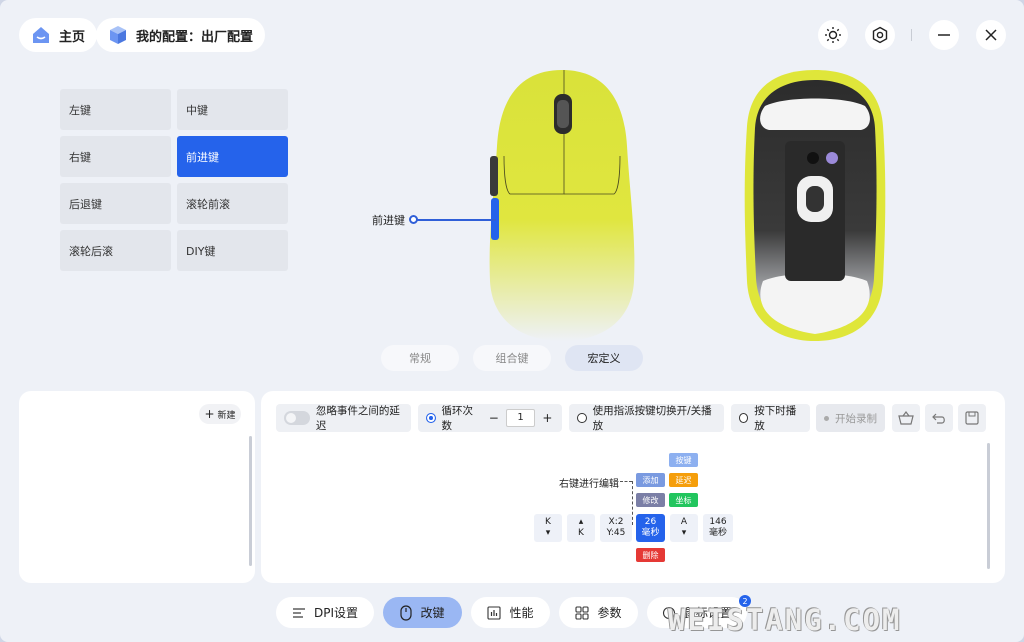 The height and width of the screenshot is (642, 1024). What do you see at coordinates (652, 418) in the screenshot?
I see `assign-toggle-label: 使用指派按键切换开/关播放` at bounding box center [652, 418].